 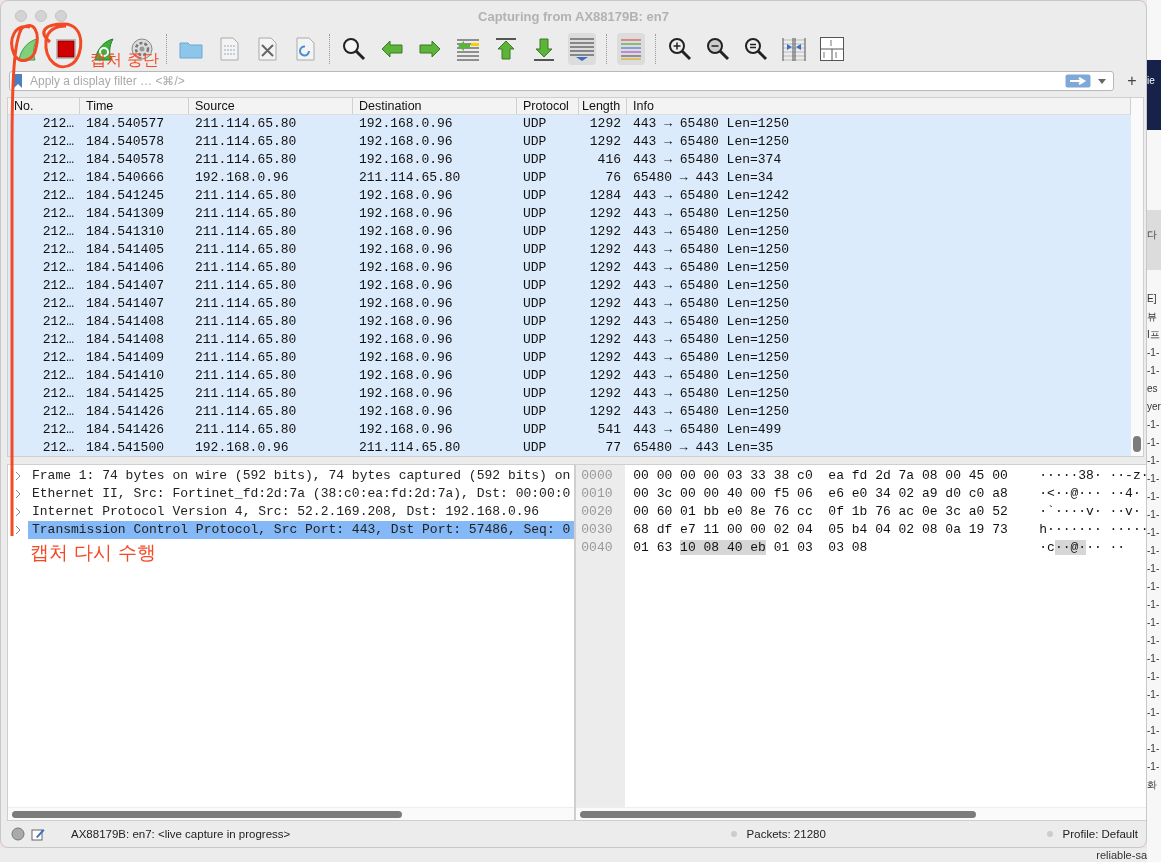 I want to click on table-cell-text: 184.541408, so click(x=125, y=321).